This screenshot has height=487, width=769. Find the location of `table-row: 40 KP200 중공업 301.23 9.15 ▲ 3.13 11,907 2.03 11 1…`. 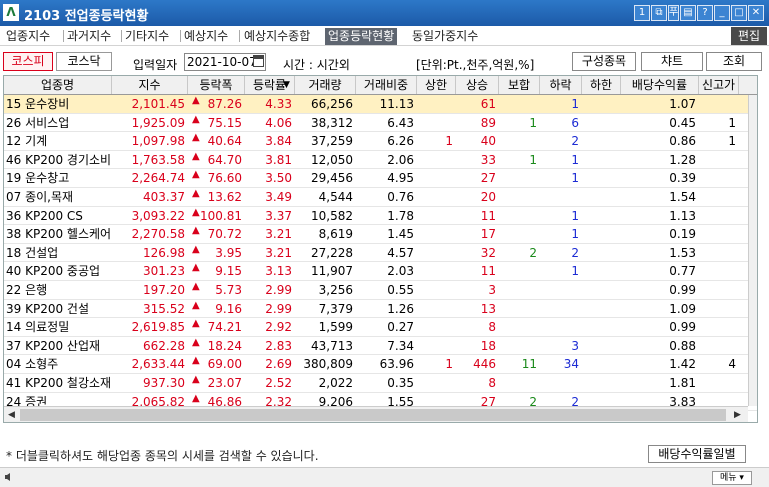

table-row: 40 KP200 중공업 301.23 9.15 ▲ 3.13 11,907 2.03 11 1… is located at coordinates (380, 271).